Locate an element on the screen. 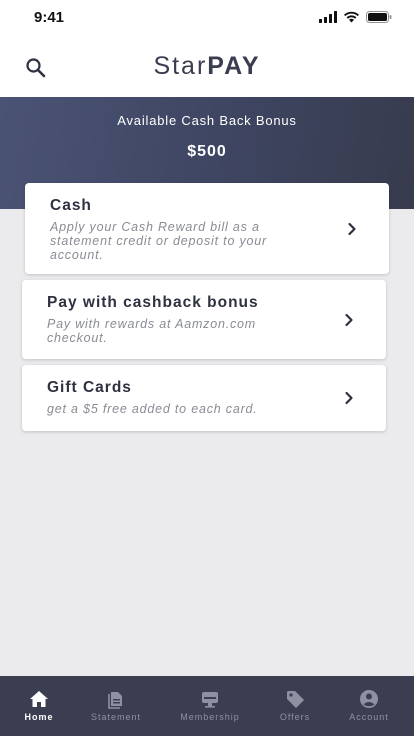  tab-label: Offers is located at coordinates (295, 717).